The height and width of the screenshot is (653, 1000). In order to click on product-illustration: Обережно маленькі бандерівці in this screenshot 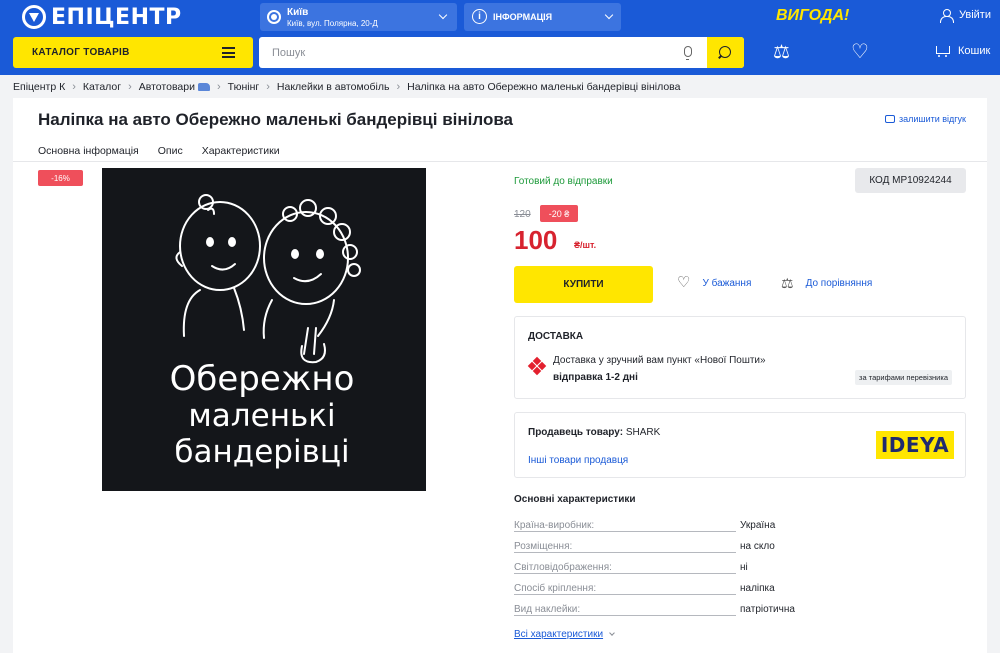, I will do `click(265, 332)`.